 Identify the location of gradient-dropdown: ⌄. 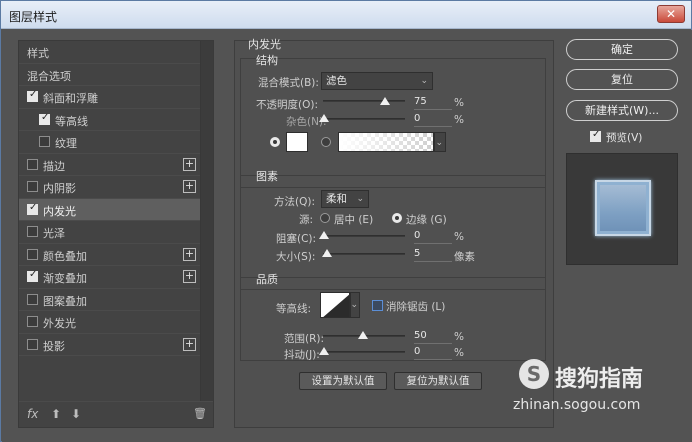
(440, 142).